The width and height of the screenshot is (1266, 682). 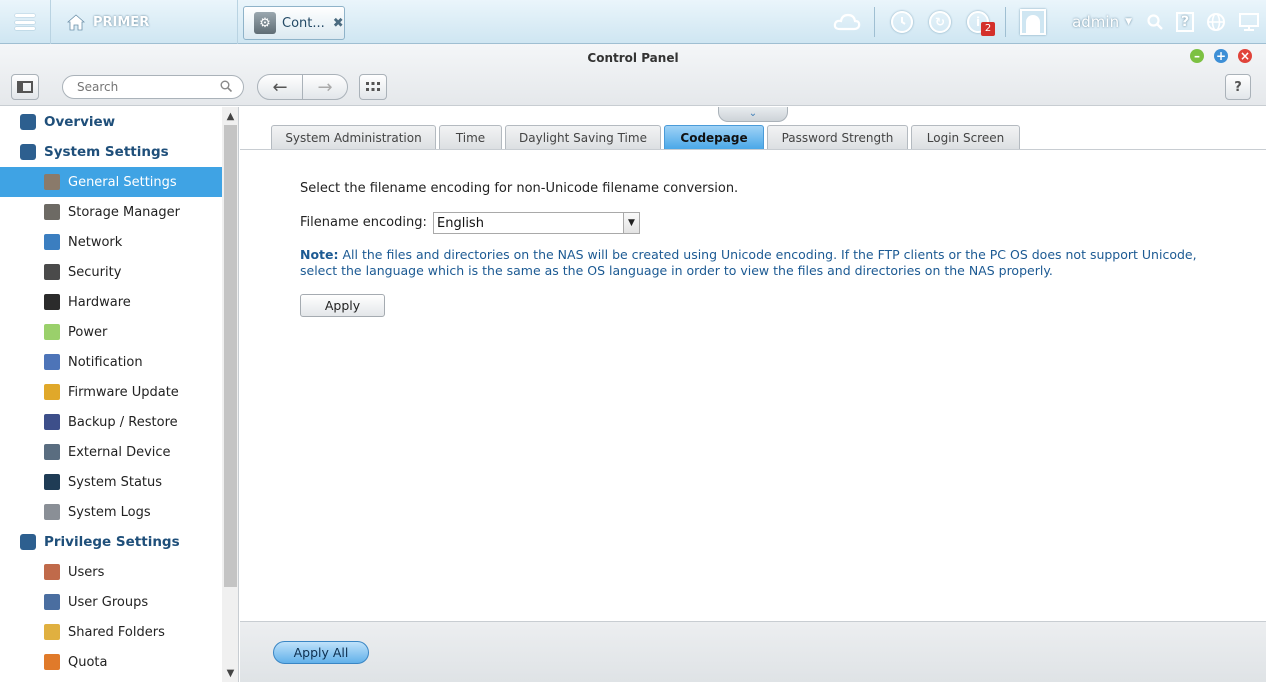 I want to click on sidebar-item-user-groups: User Groups, so click(x=111, y=602).